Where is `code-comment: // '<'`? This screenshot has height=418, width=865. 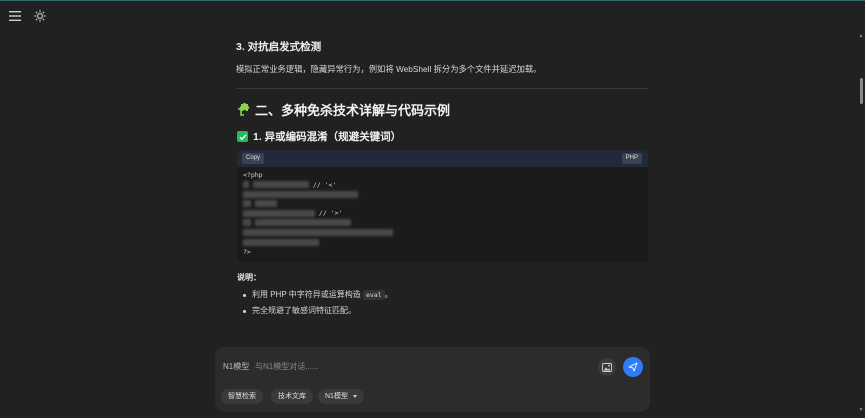
code-comment: // '<' is located at coordinates (324, 184).